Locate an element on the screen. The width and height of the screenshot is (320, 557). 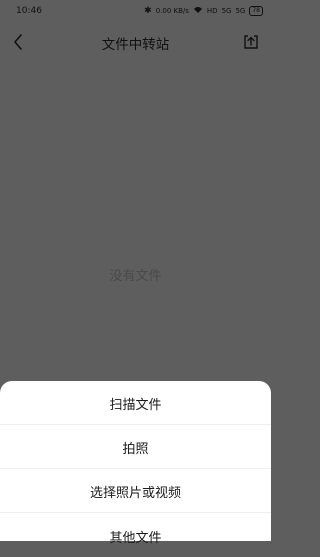
signal-icon-sim2: 5G is located at coordinates (240, 11).